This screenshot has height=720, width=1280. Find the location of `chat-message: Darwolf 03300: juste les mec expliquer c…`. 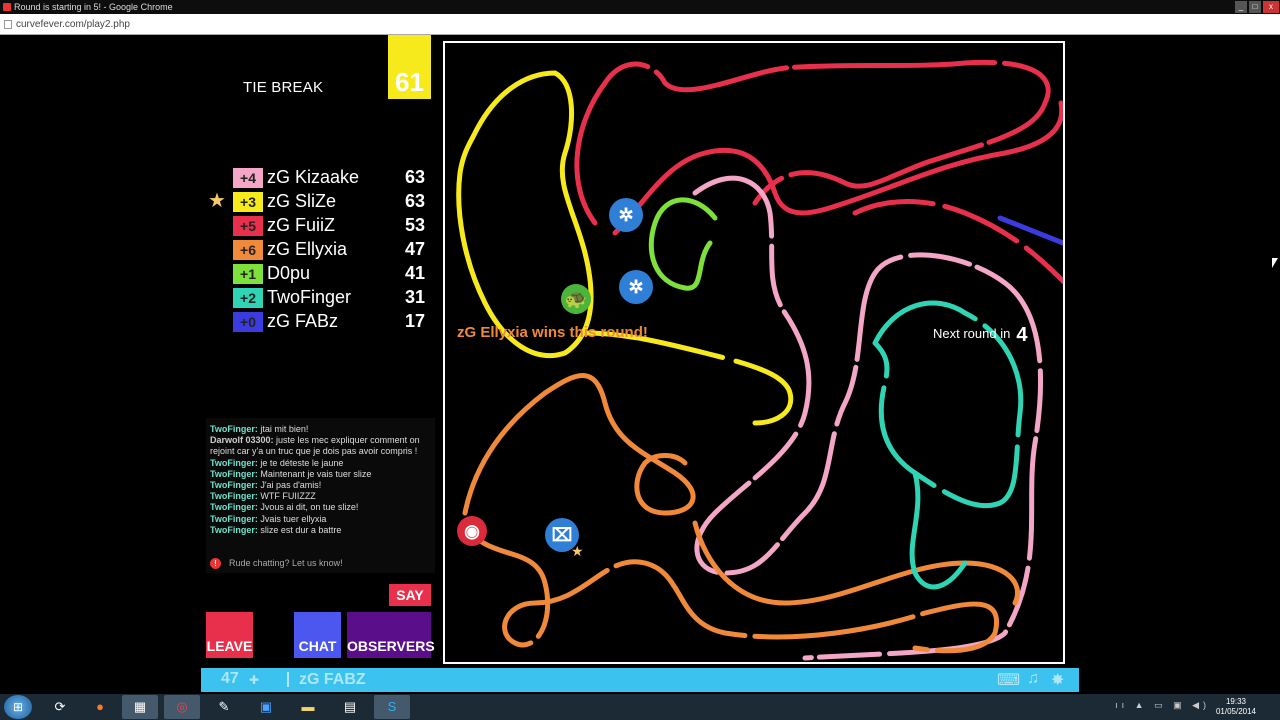

chat-message: Darwolf 03300: juste les mec expliquer c… is located at coordinates (320, 446).